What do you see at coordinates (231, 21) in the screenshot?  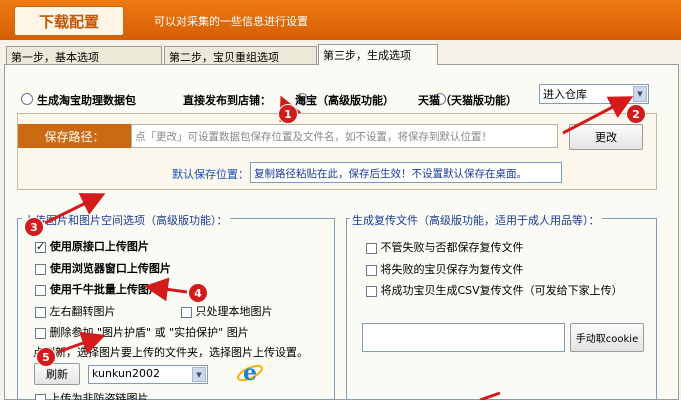 I see `header-description: 可以对采集的一些信息进行设置` at bounding box center [231, 21].